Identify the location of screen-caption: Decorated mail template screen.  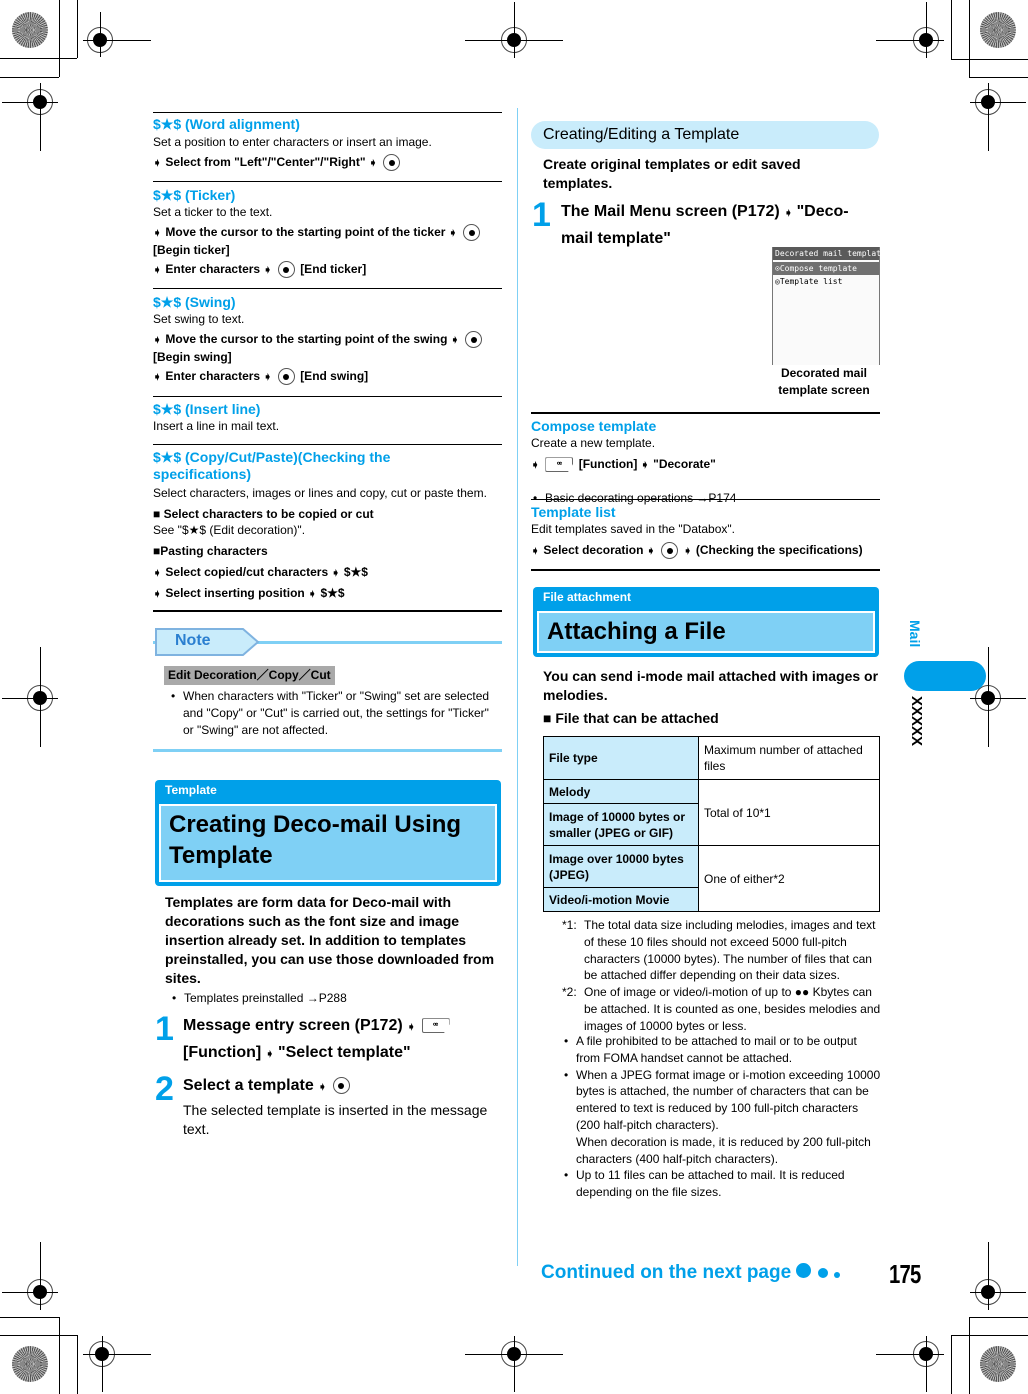
(824, 381).